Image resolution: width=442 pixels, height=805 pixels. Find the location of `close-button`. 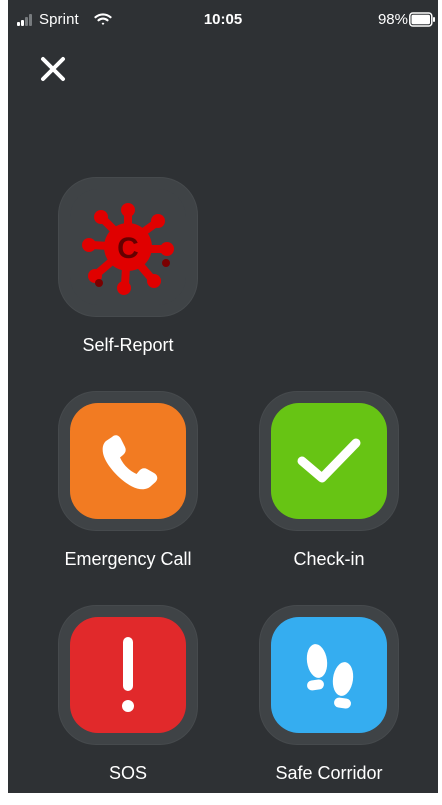

close-button is located at coordinates (53, 69).